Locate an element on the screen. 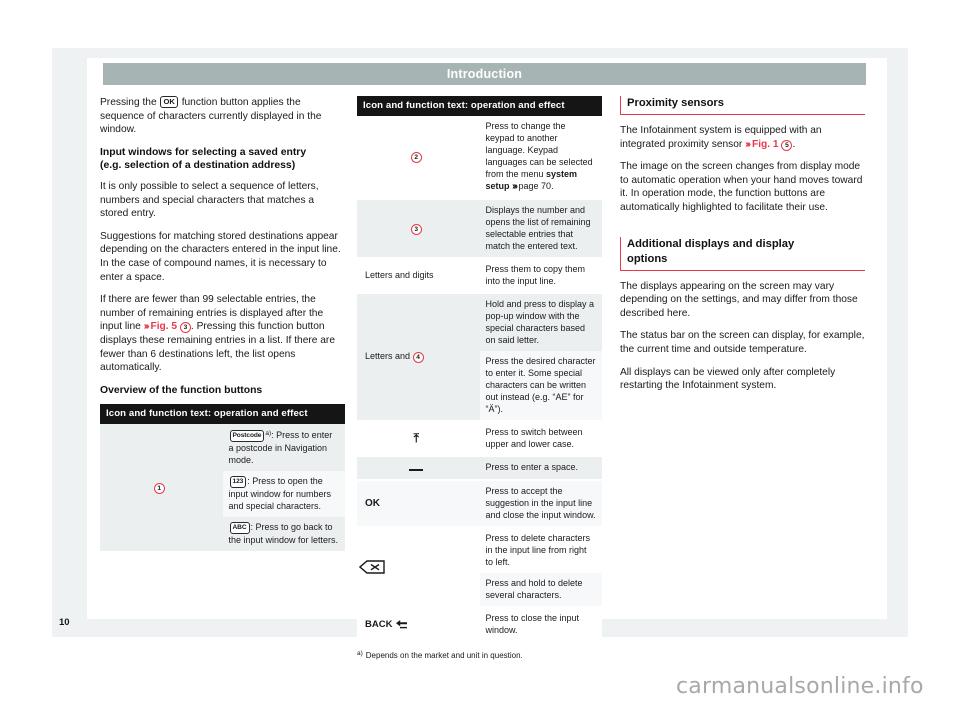 The width and height of the screenshot is (960, 708). callout-circle-2: 2 is located at coordinates (416, 157).